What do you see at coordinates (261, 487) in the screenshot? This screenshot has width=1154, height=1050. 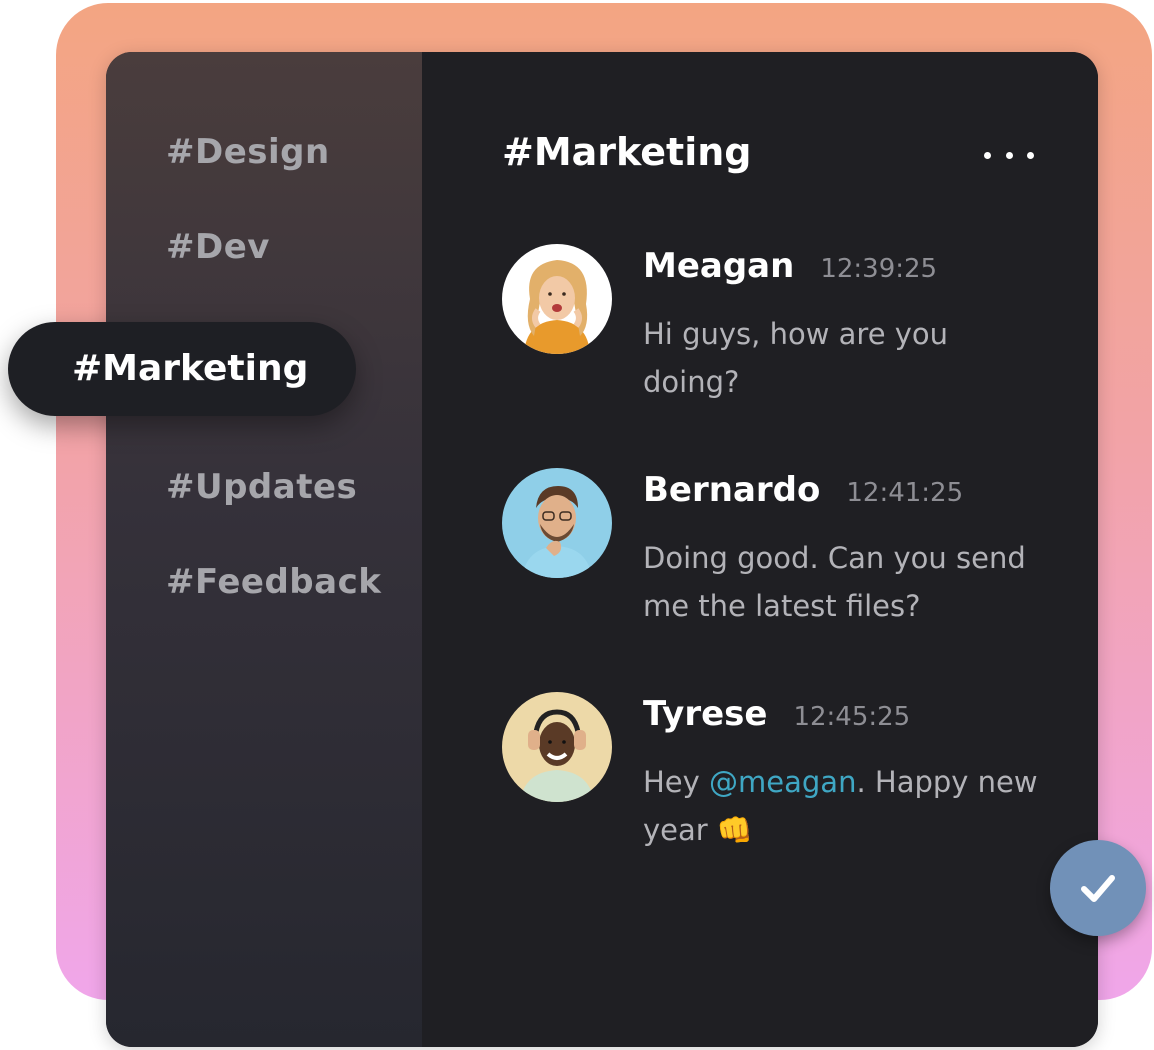 I see `channel-updates: #Updates` at bounding box center [261, 487].